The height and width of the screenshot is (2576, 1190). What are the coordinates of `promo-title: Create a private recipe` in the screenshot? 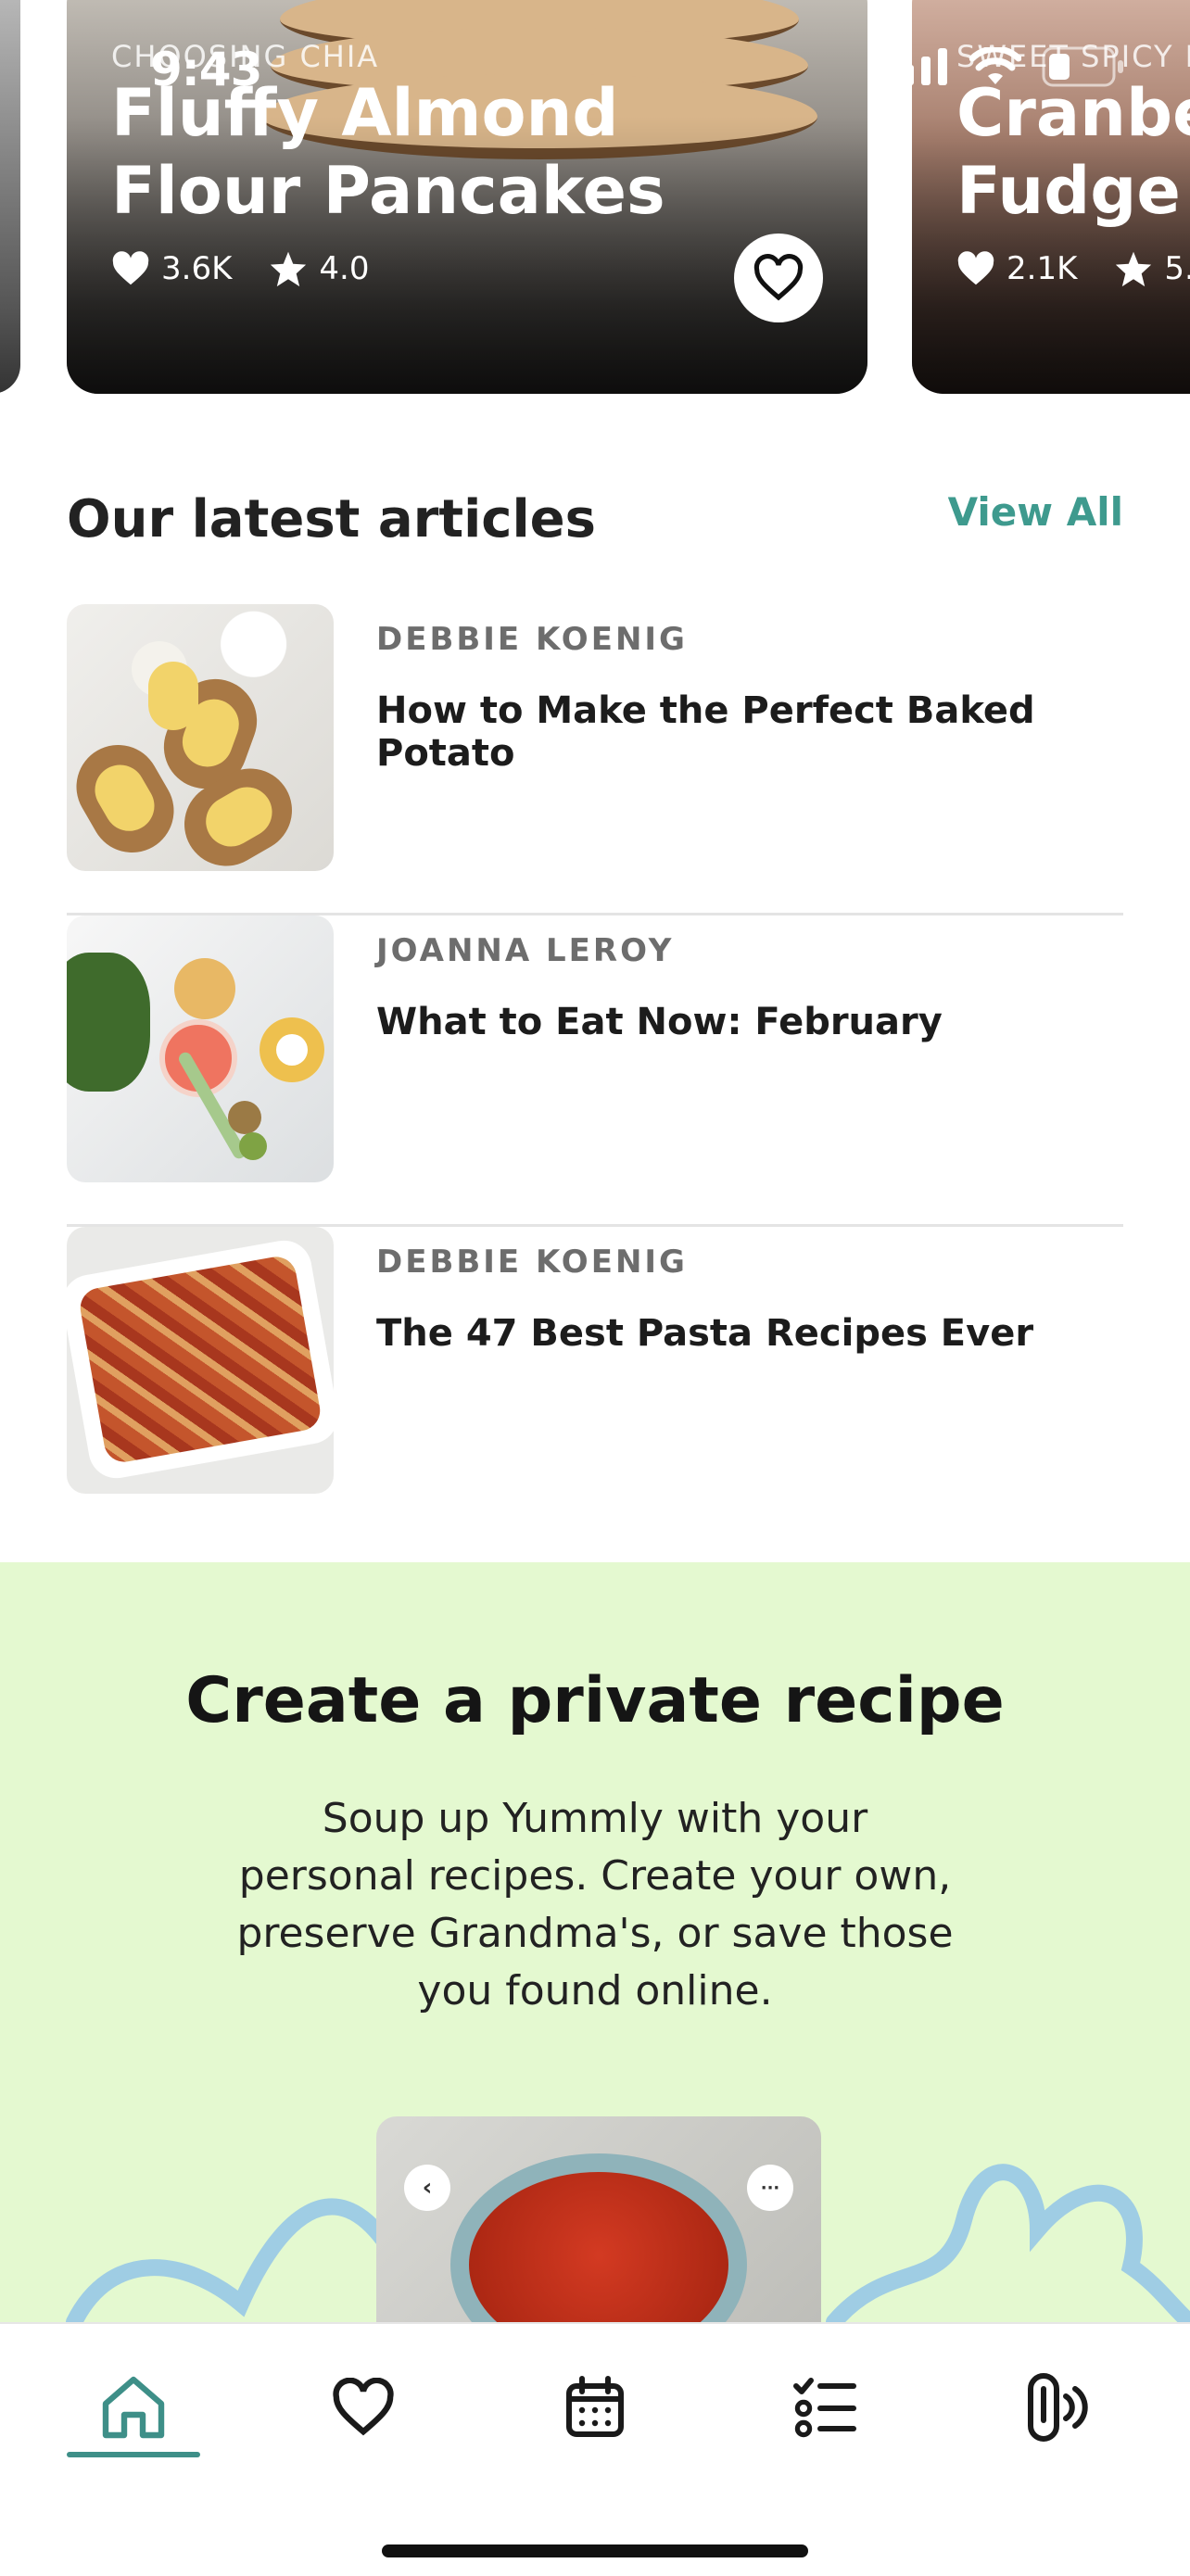 It's located at (595, 1700).